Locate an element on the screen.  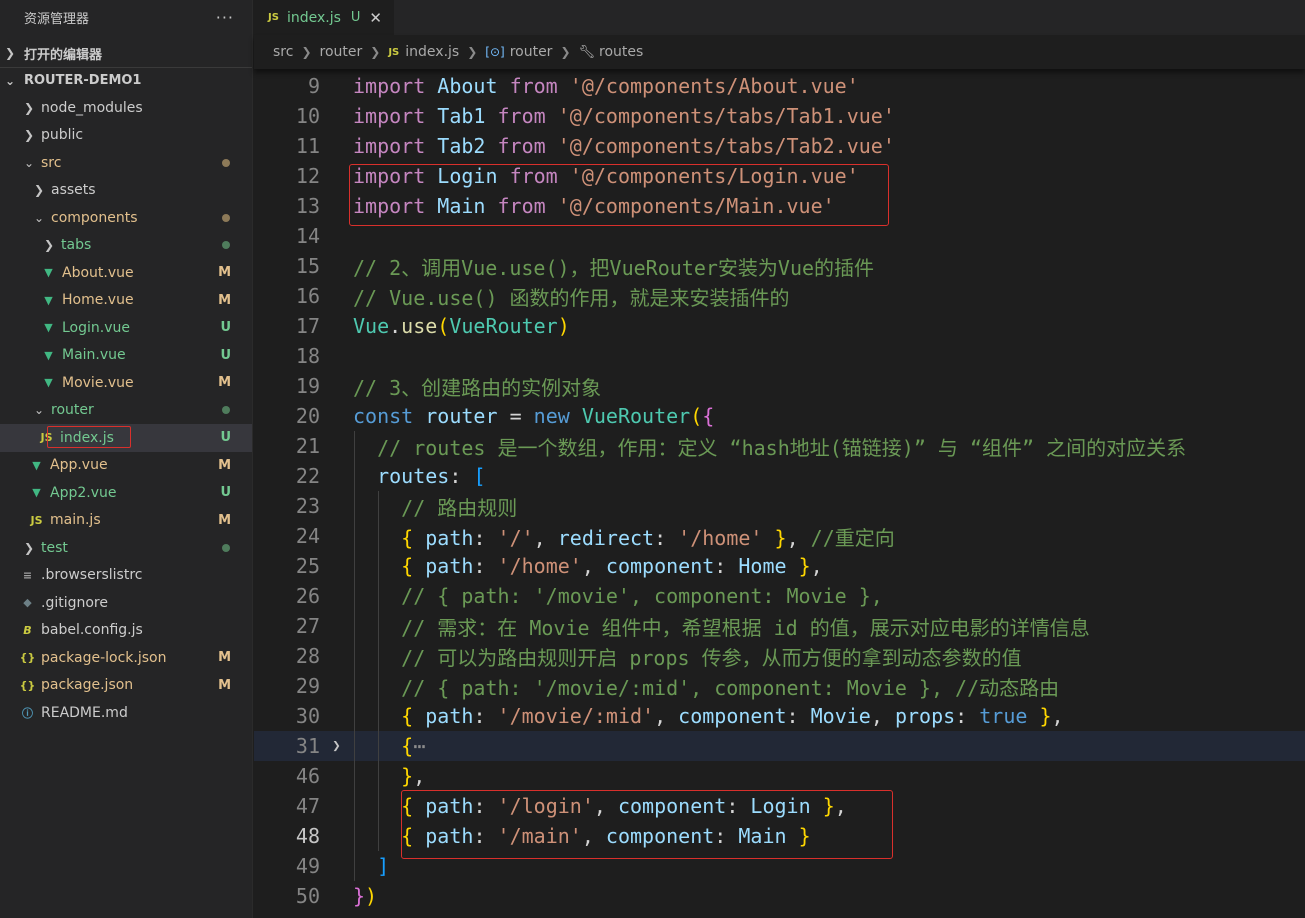
code-line: 19 // 3、创建路由的实例对象 is located at coordinates (779, 386).